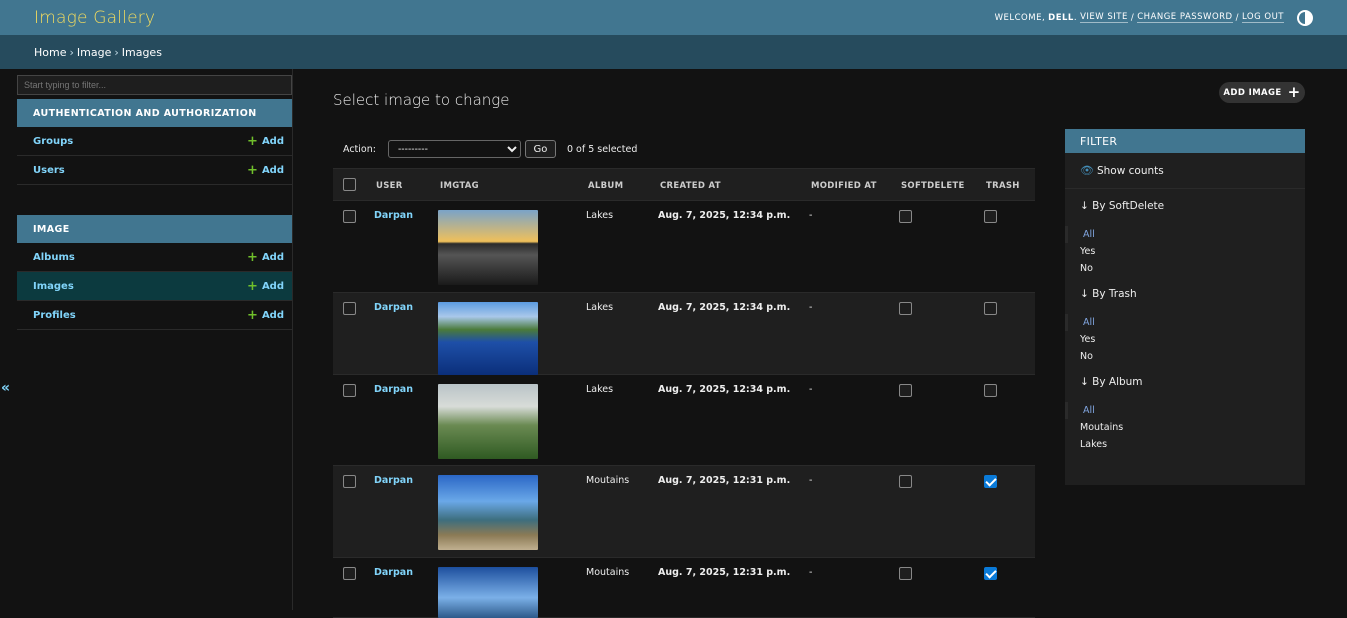 The height and width of the screenshot is (618, 1347). Describe the element at coordinates (154, 85) in the screenshot. I see `nav-filter-input` at that location.